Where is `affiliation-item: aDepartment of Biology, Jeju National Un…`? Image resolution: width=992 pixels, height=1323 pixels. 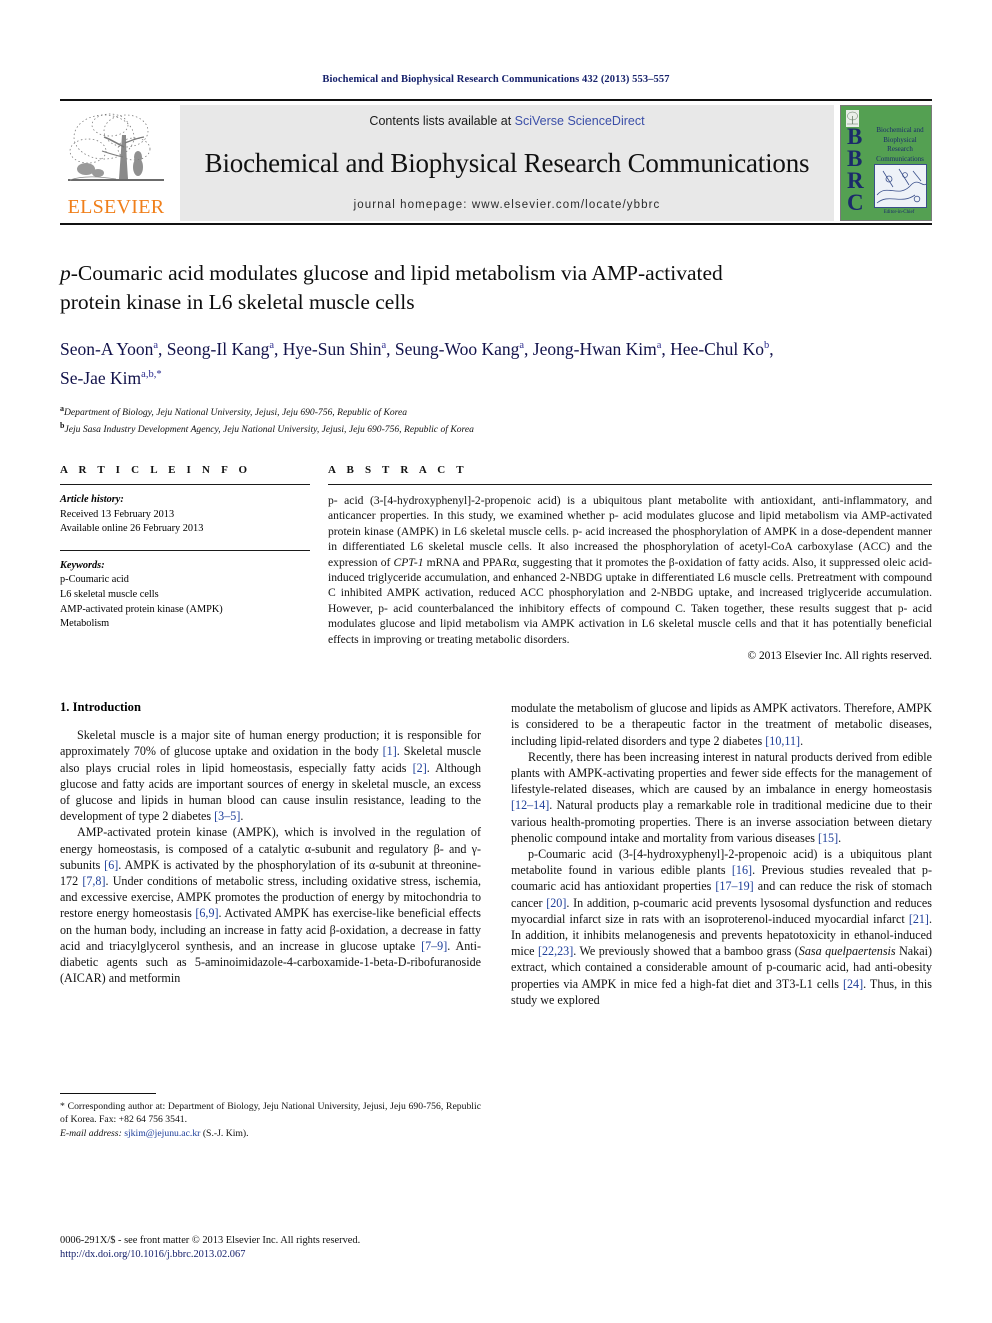
affiliation-item: aDepartment of Biology, Jeju National Un… is located at coordinates (496, 410).